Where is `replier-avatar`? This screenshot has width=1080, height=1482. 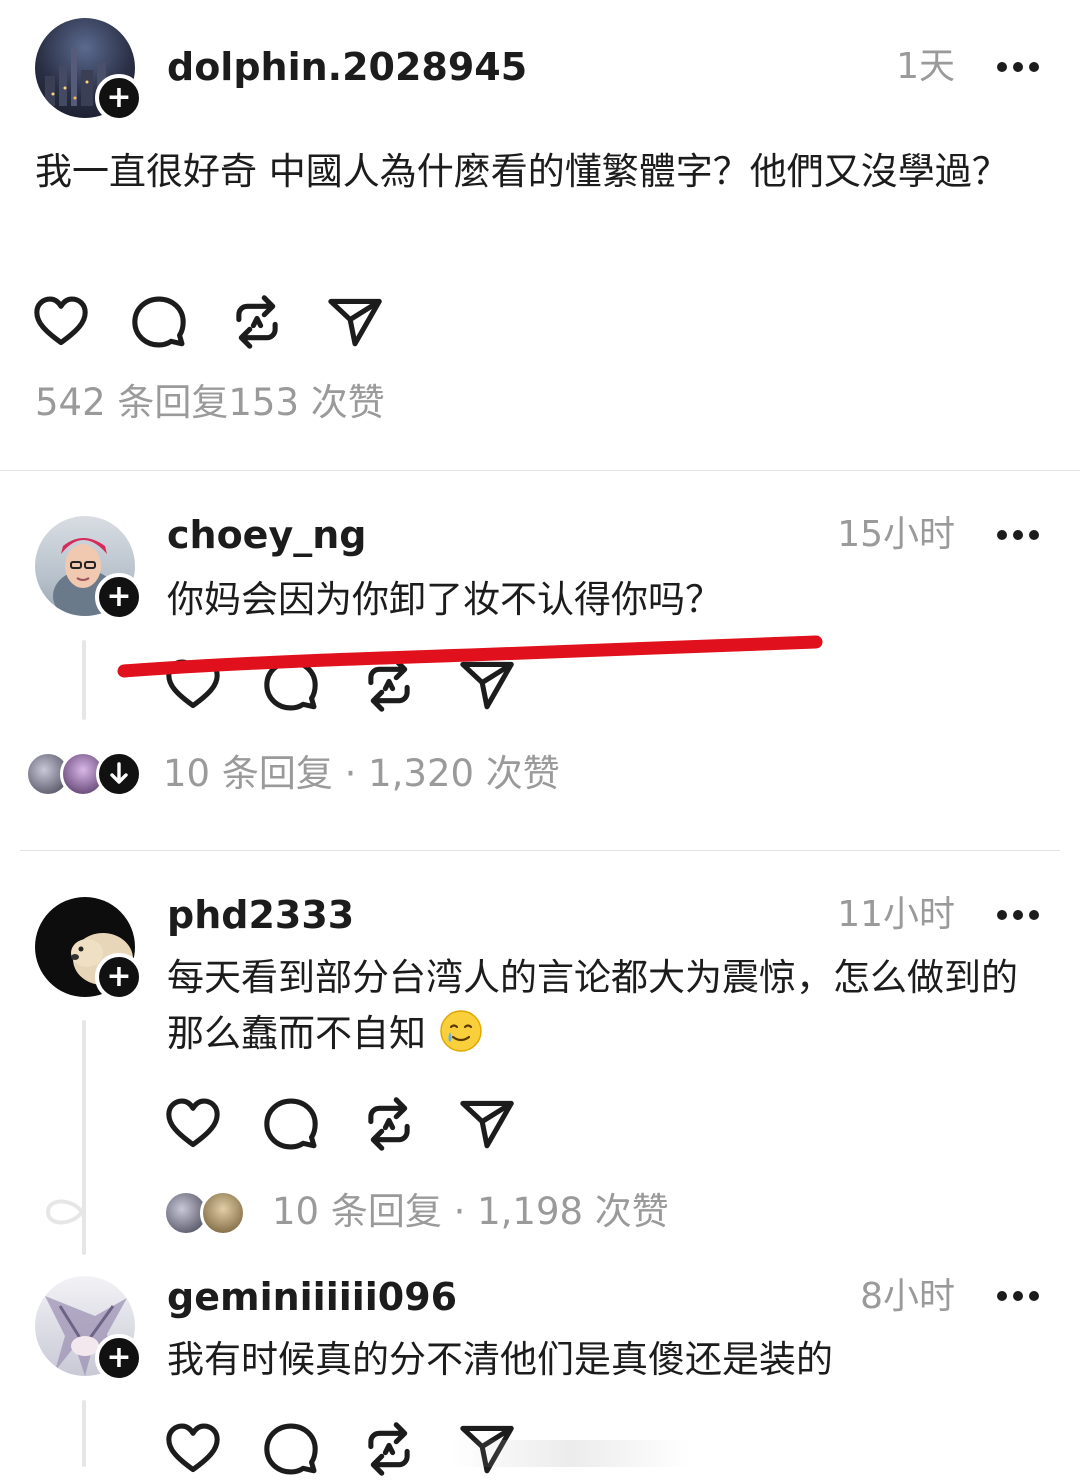 replier-avatar is located at coordinates (223, 1213).